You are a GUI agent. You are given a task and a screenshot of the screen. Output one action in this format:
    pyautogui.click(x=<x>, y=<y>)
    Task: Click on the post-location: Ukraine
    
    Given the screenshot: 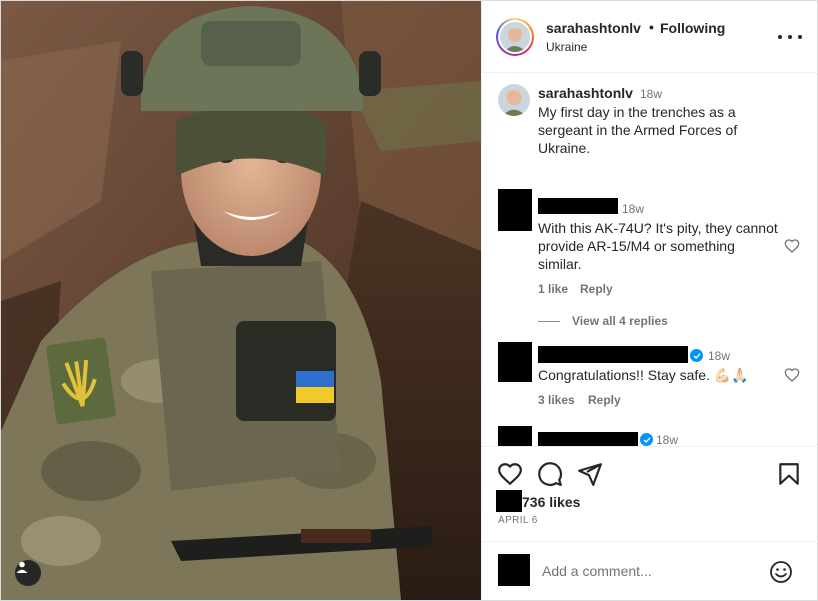 What is the action you would take?
    pyautogui.click(x=566, y=47)
    